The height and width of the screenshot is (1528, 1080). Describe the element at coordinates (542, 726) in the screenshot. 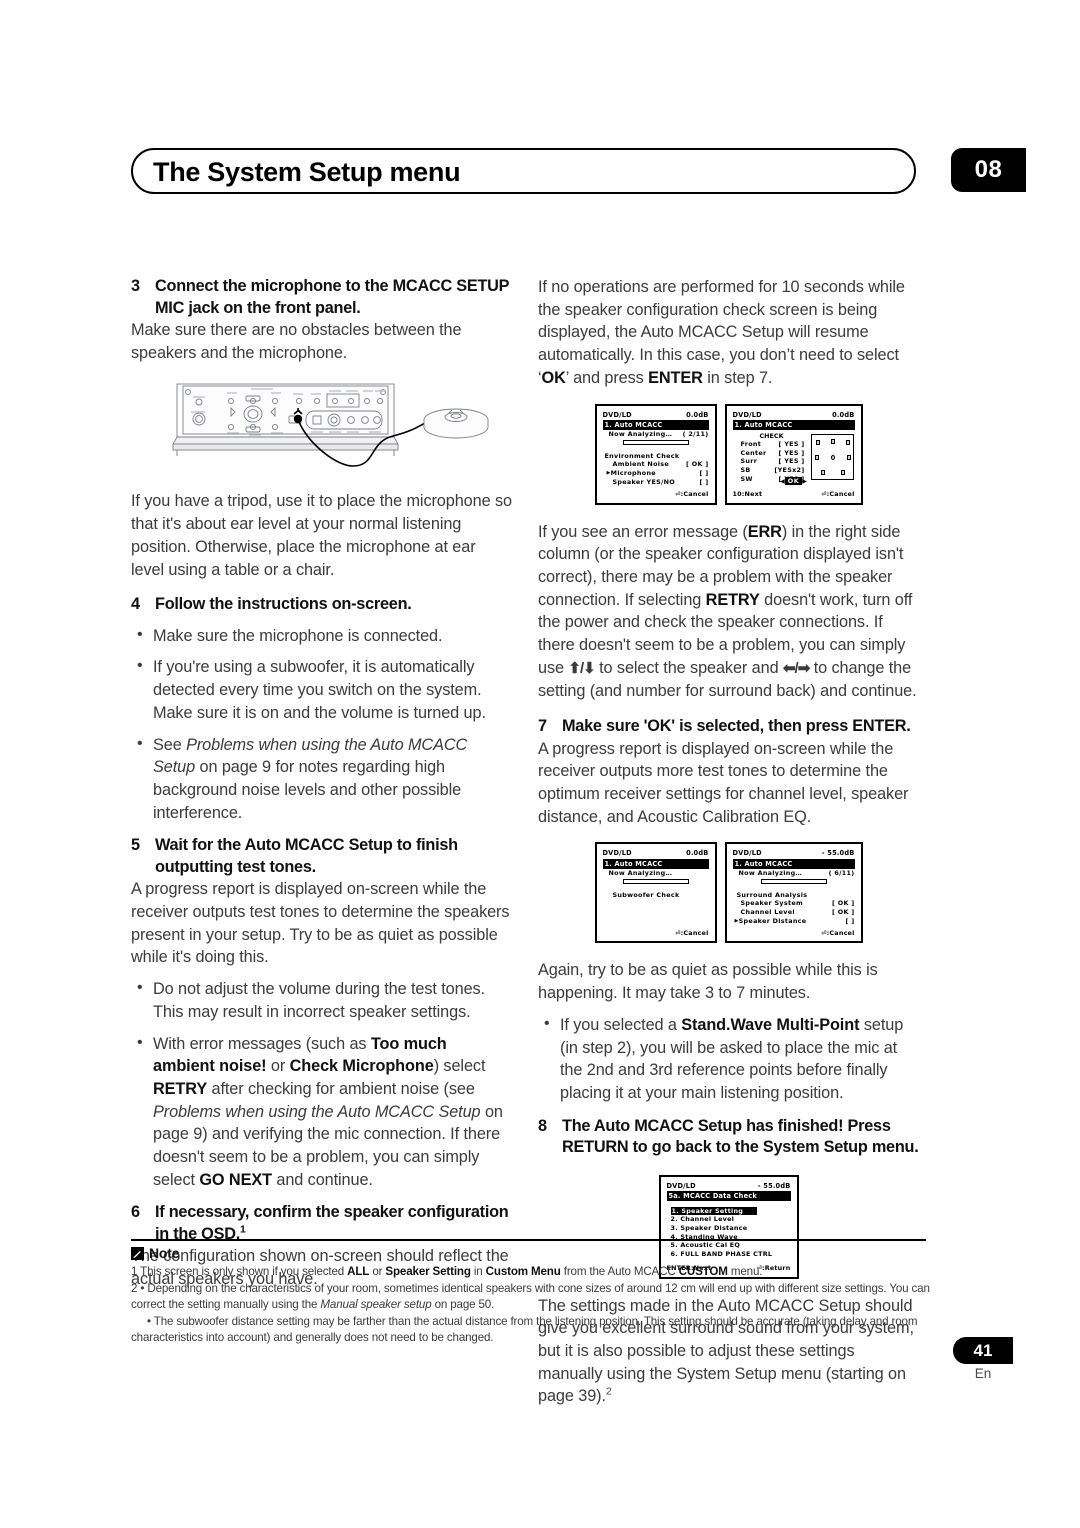

I see `step-7-number: 7` at that location.